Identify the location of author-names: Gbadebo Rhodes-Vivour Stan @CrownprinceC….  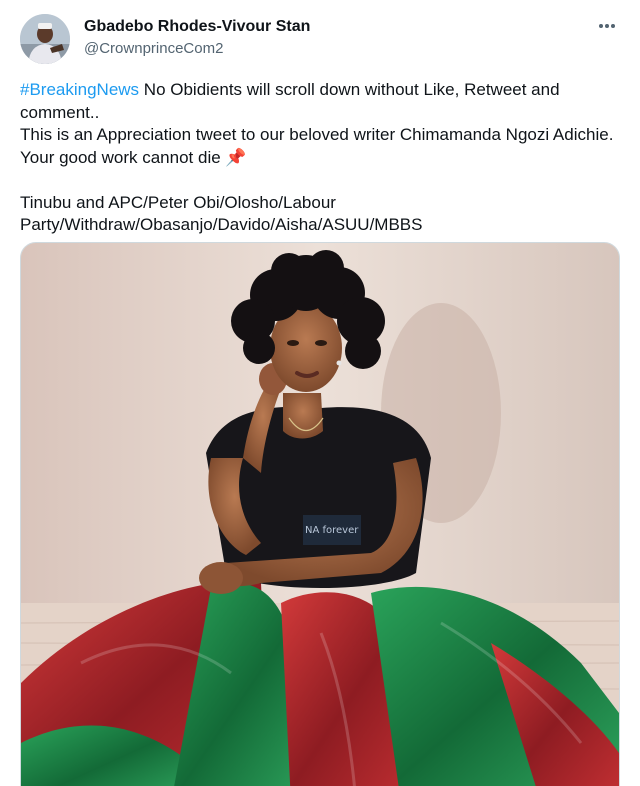
(197, 38).